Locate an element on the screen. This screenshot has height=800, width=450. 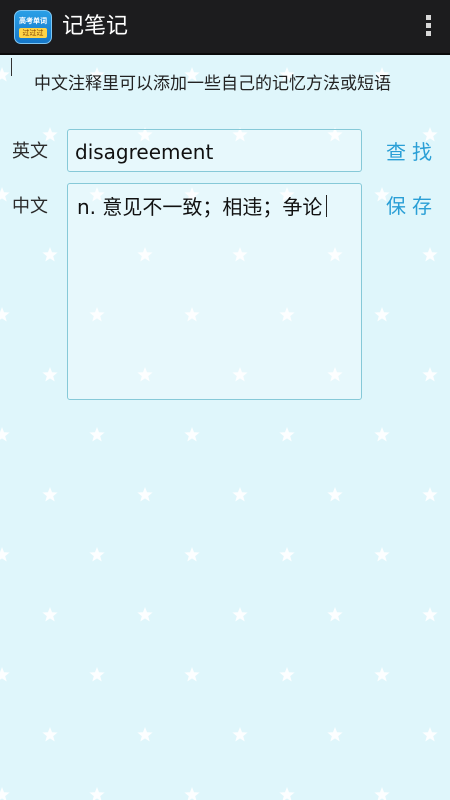
chinese-text: n. 意见不一致；相违；争论 is located at coordinates (200, 207).